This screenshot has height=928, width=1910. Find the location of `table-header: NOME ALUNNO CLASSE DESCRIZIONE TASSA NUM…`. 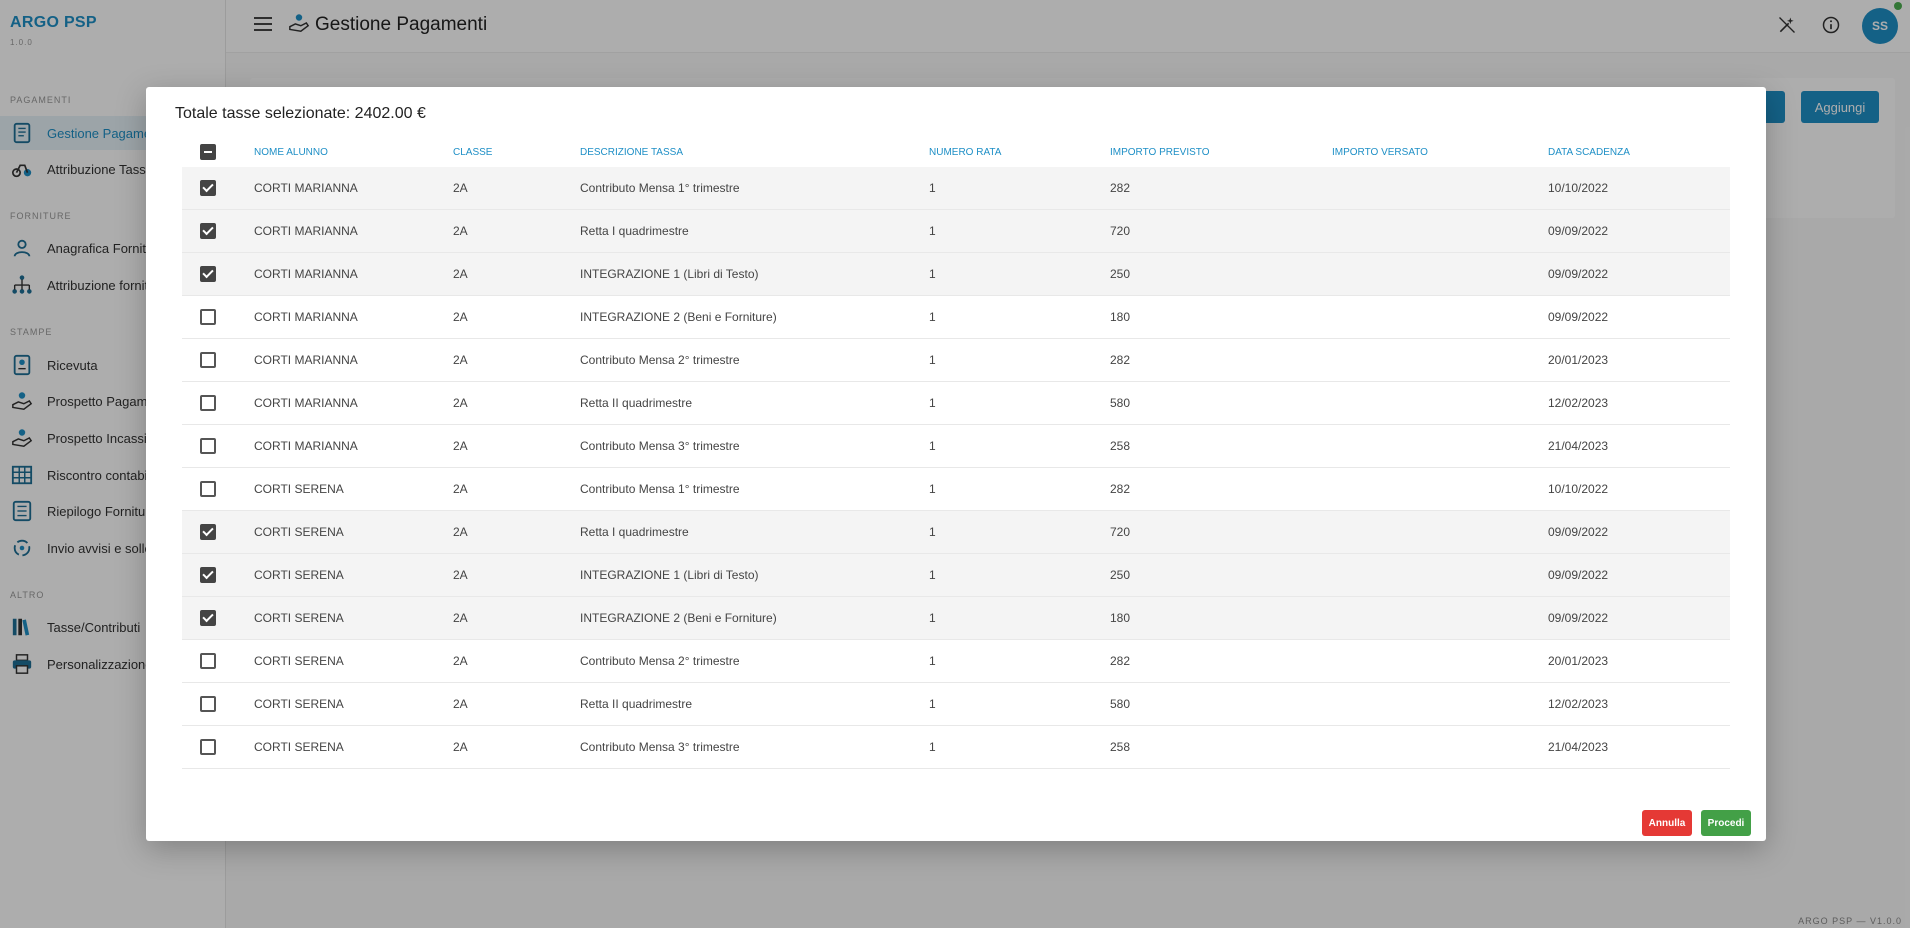

table-header: NOME ALUNNO CLASSE DESCRIZIONE TASSA NUM… is located at coordinates (956, 152).